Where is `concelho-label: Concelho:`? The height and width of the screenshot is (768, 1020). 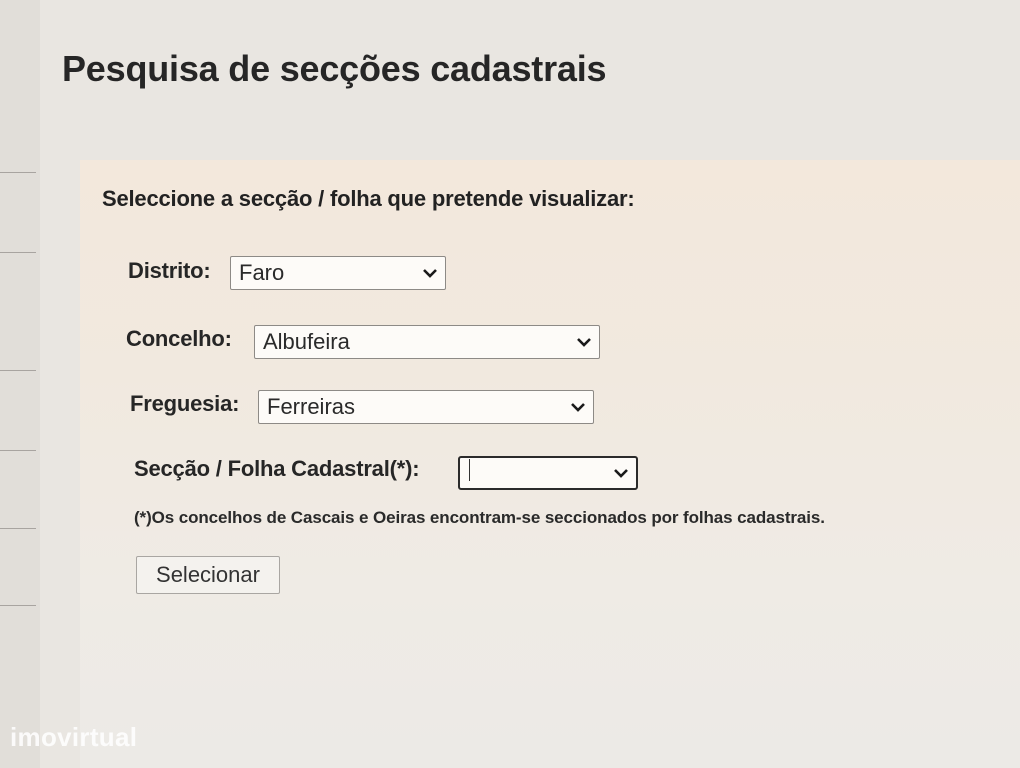 concelho-label: Concelho: is located at coordinates (179, 338).